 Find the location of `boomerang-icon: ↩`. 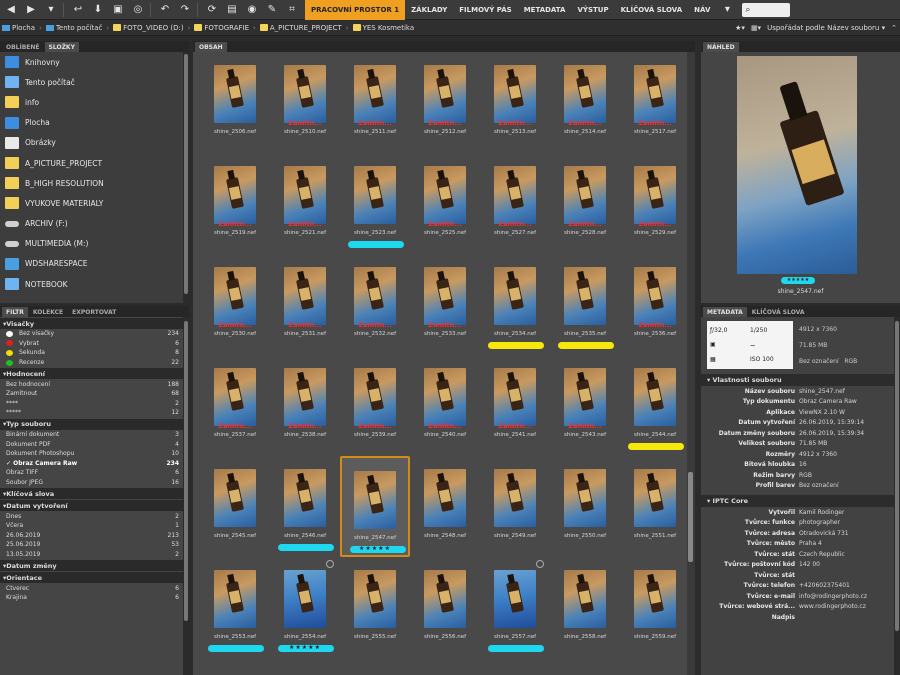

boomerang-icon: ↩ is located at coordinates (78, 10).